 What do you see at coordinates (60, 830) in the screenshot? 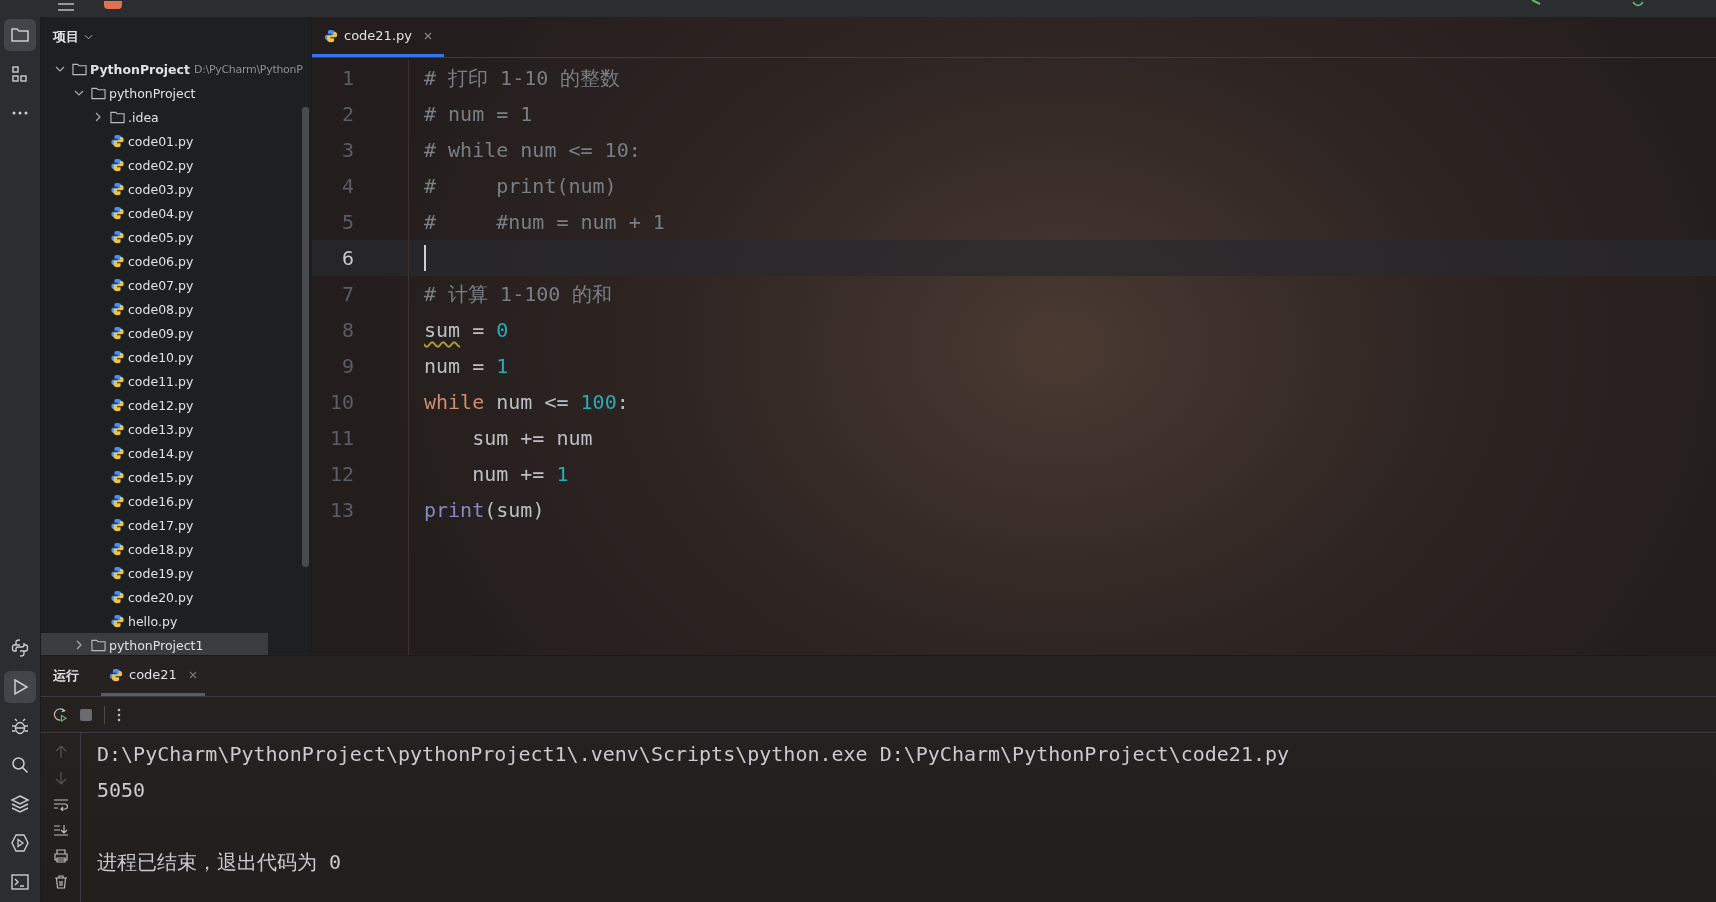
I see `scroll-to-end-icon` at bounding box center [60, 830].